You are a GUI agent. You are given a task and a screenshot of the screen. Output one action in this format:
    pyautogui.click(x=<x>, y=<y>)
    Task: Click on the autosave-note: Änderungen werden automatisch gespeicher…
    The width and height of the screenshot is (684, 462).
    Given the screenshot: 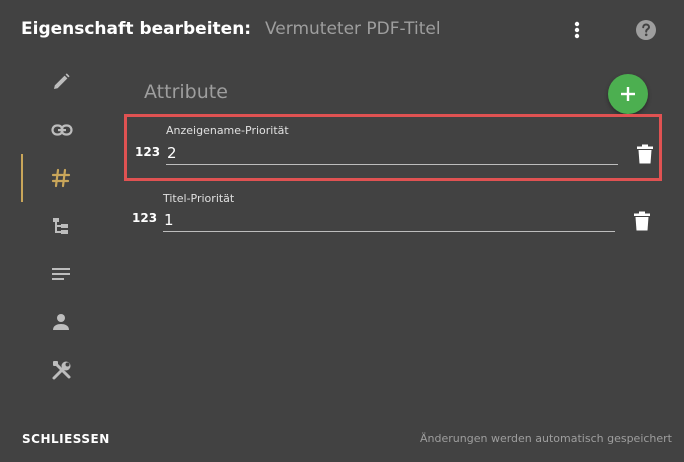 What is the action you would take?
    pyautogui.click(x=546, y=438)
    